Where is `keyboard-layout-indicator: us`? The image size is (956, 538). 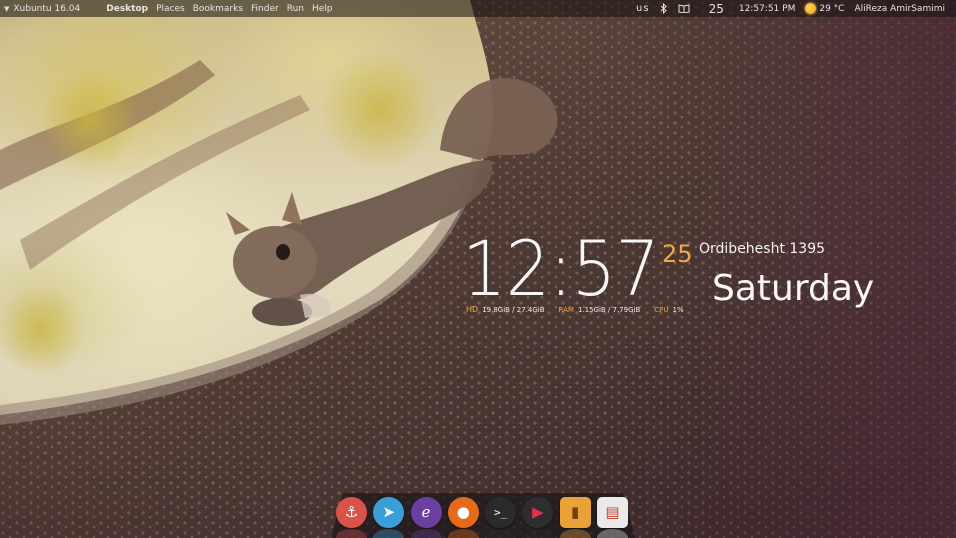 keyboard-layout-indicator: us is located at coordinates (643, 8).